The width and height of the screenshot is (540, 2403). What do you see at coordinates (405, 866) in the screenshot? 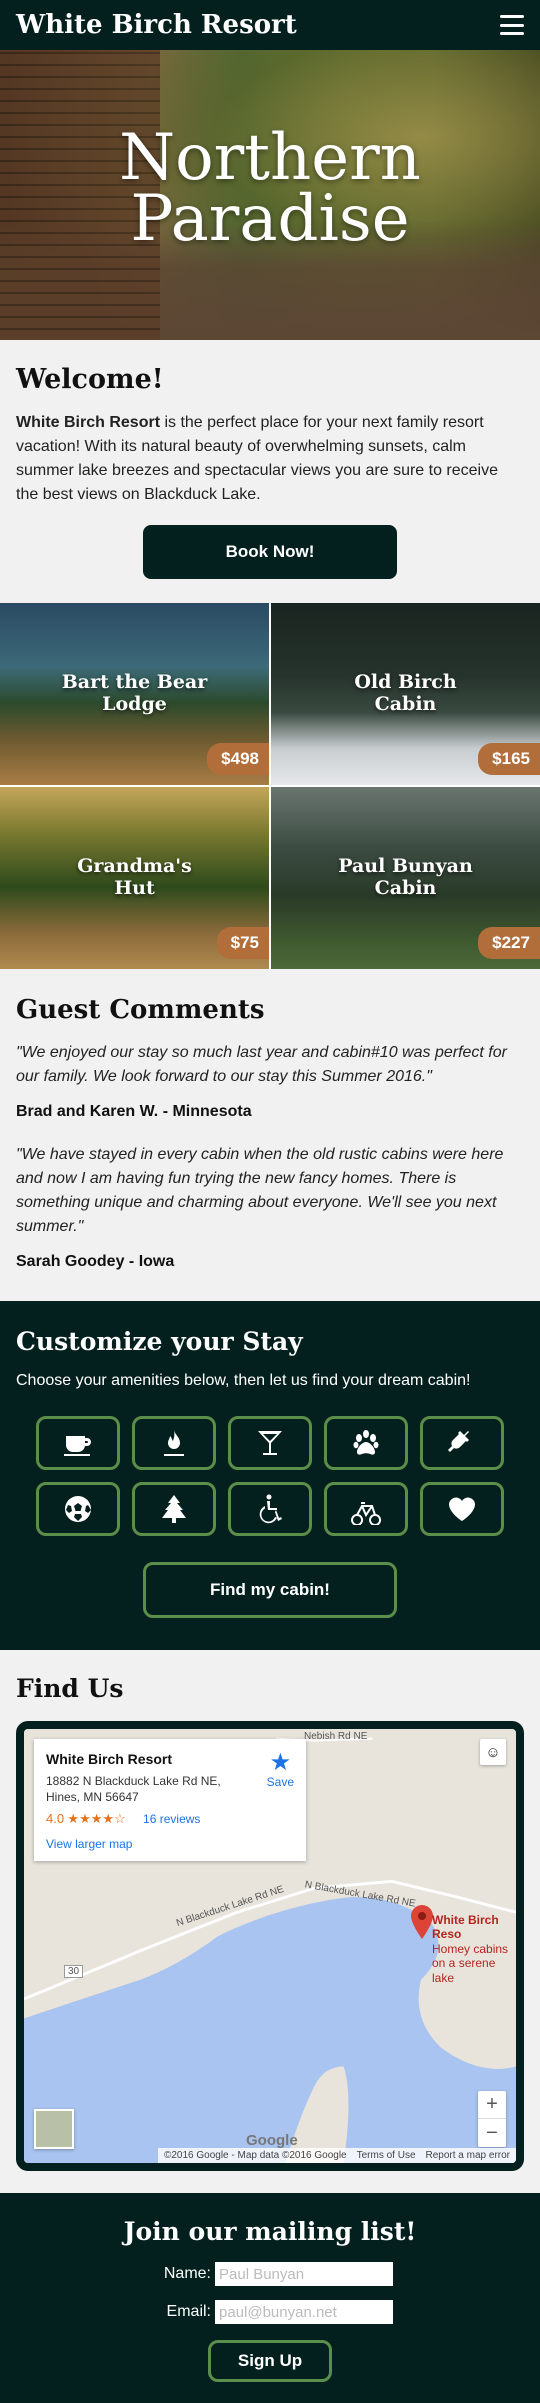
I see `cabin-name-line: Paul Bunyan` at bounding box center [405, 866].